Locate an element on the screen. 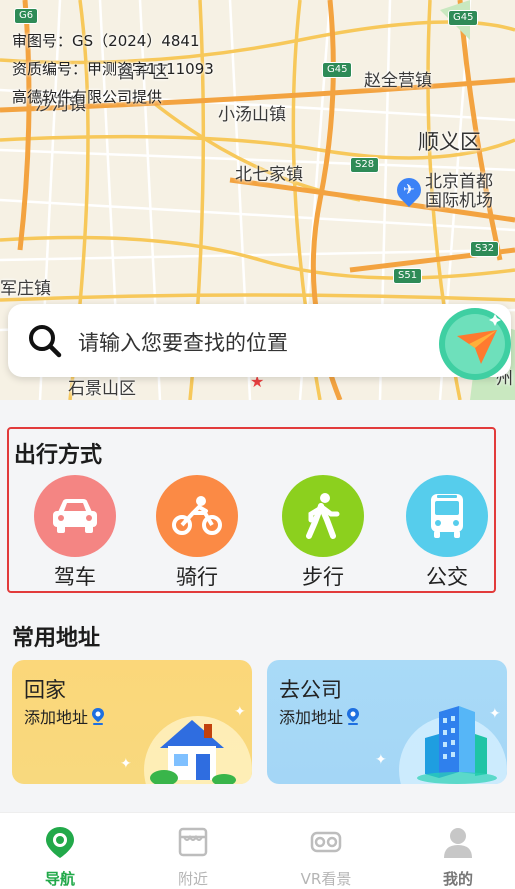  tab-label: 我的 is located at coordinates (457, 879).